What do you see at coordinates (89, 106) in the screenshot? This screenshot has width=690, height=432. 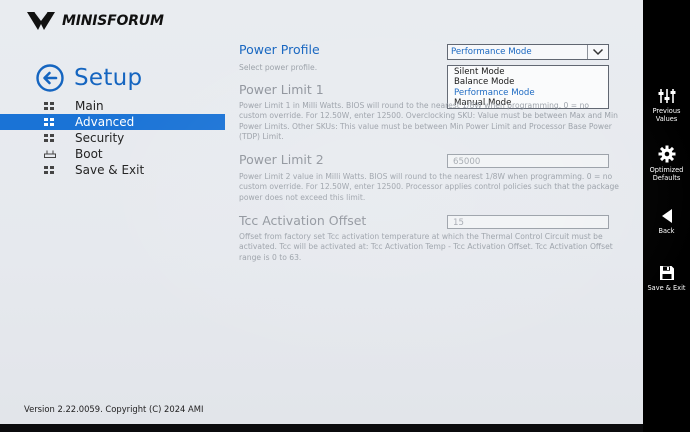 I see `sidebar-item-label: Main` at bounding box center [89, 106].